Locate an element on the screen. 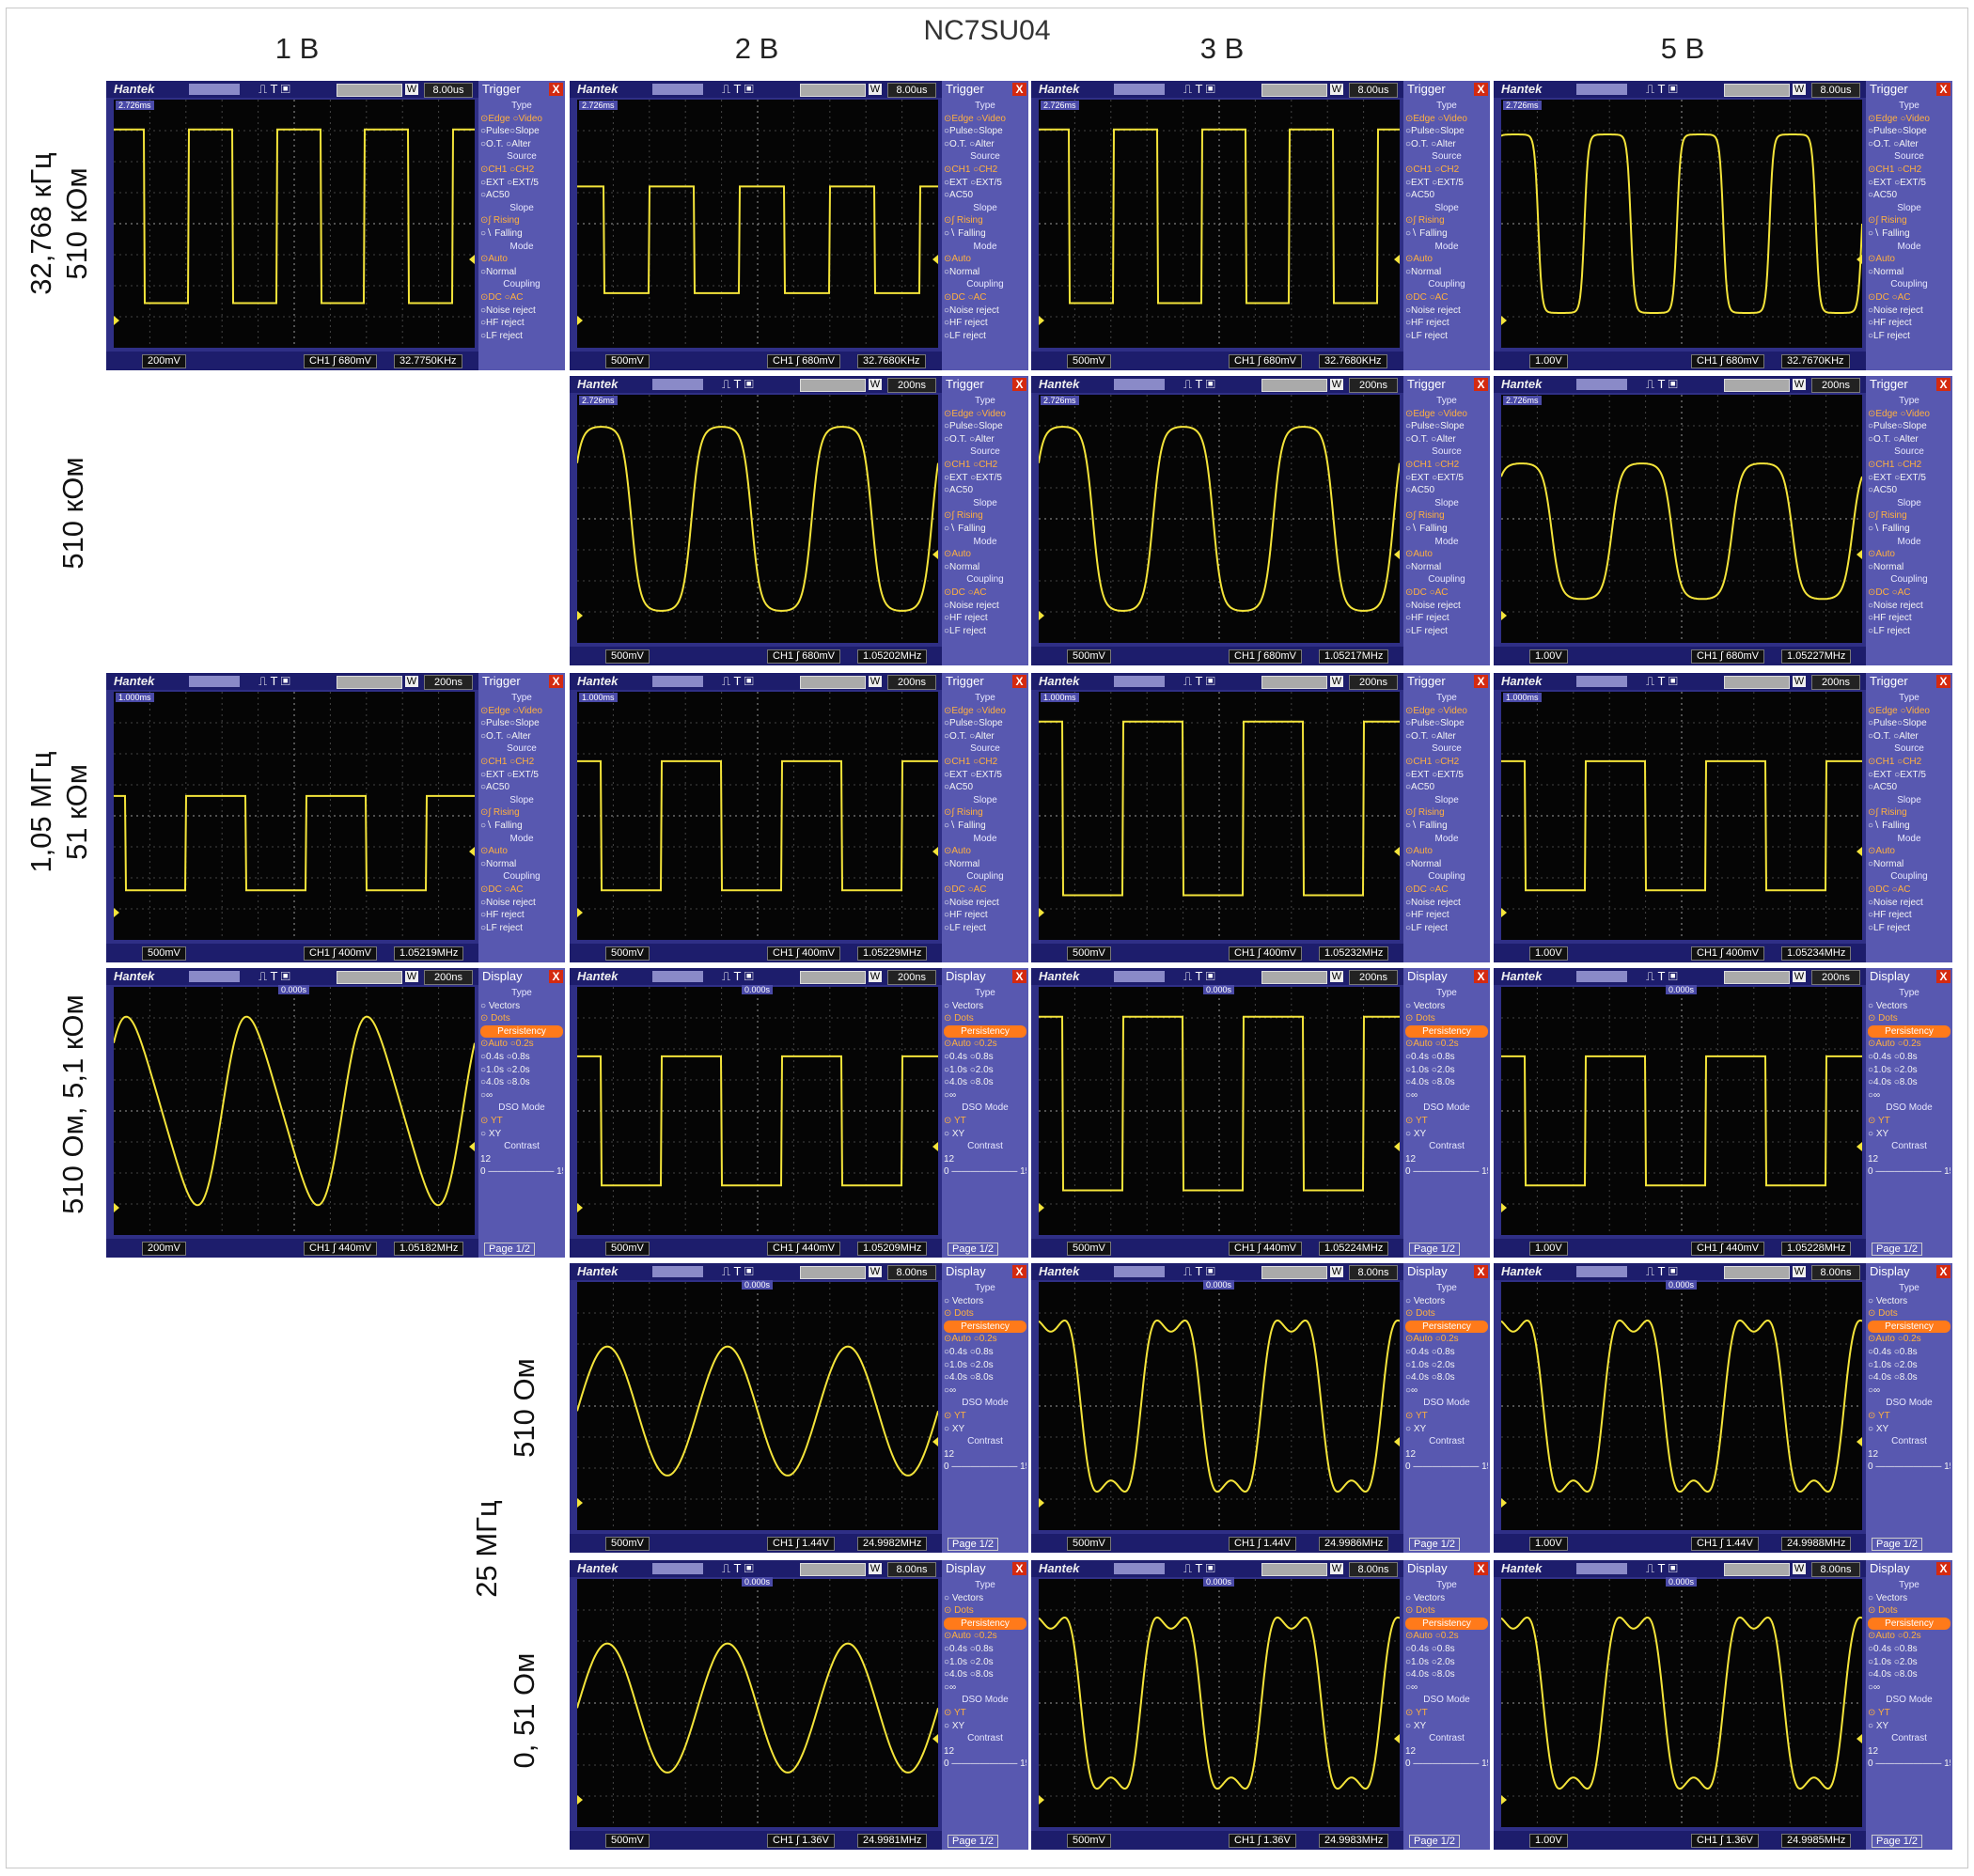  menu-item: ○AC50 is located at coordinates (1909, 491).